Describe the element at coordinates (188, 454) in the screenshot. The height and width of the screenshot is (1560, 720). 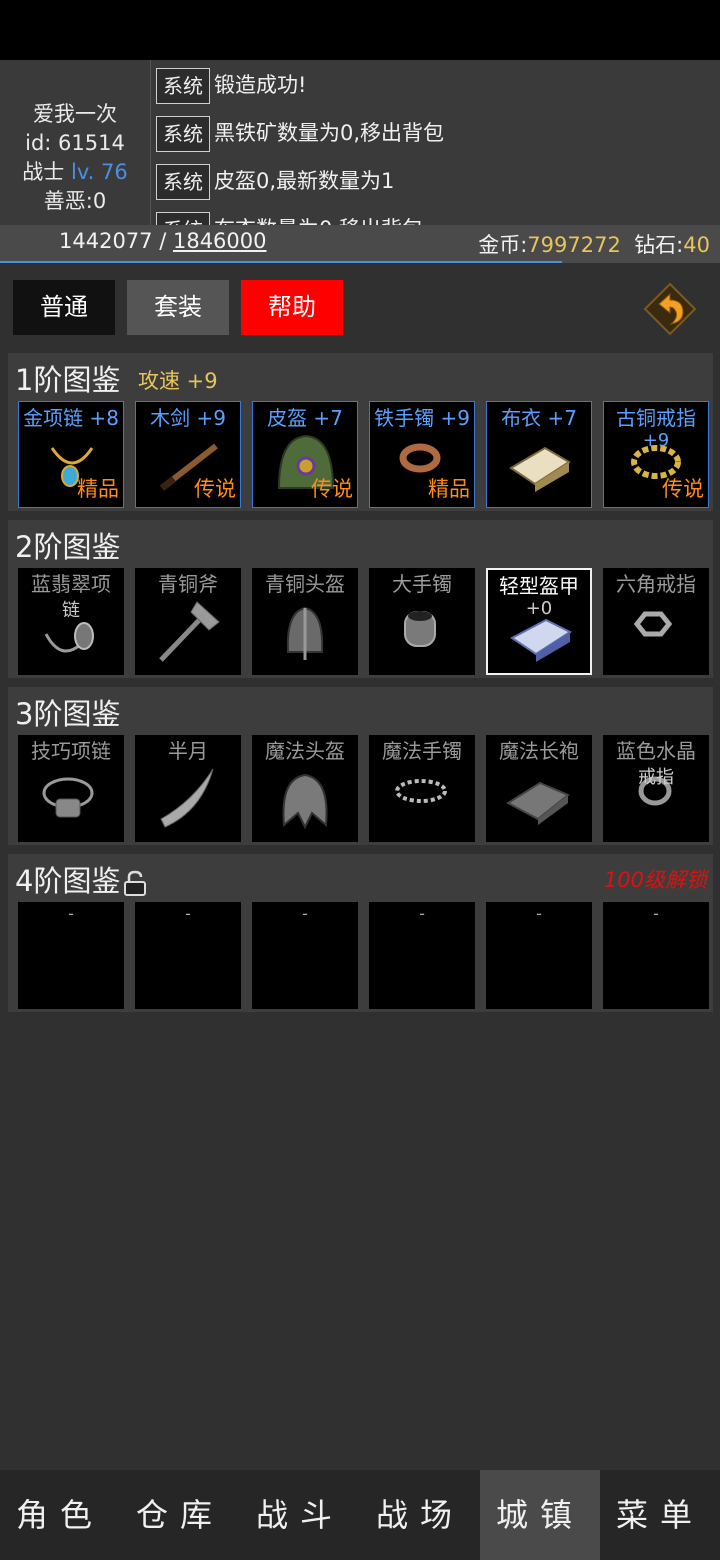
I see `item-slot: 木剑 +9 传说` at that location.